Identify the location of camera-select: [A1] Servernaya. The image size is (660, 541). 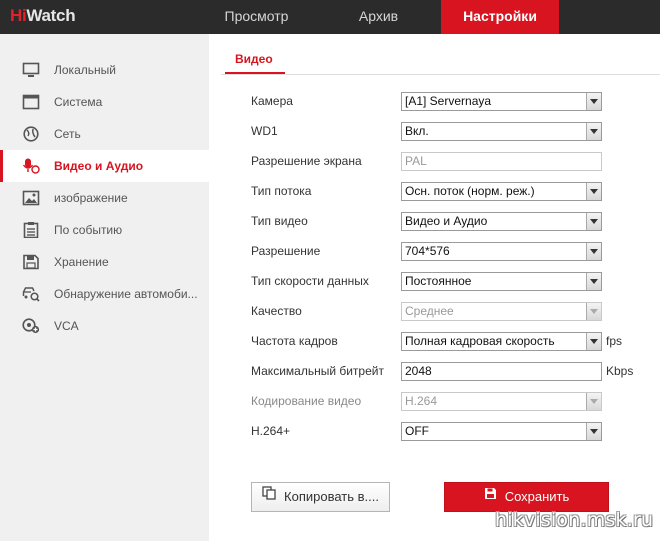
(501, 101).